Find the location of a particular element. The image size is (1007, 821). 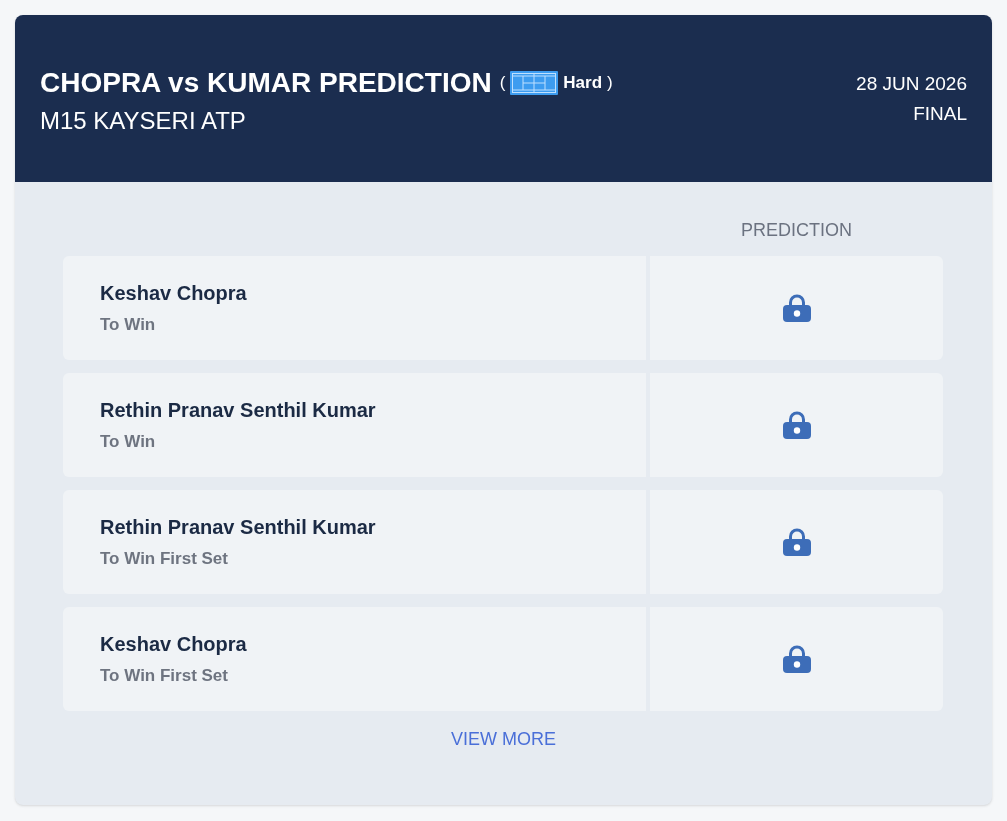

view-more-link: VIEW MORE is located at coordinates (503, 739).